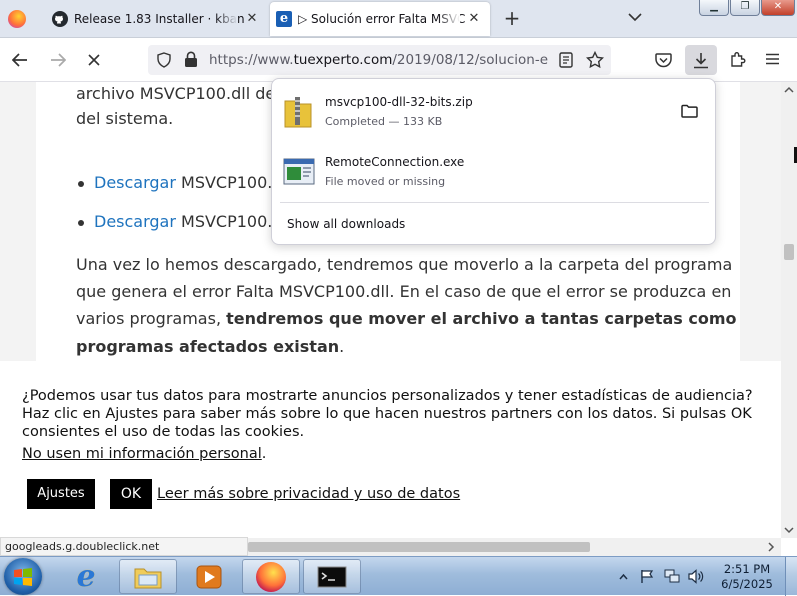 The height and width of the screenshot is (596, 797). I want to click on scroll-down-arrow-icon, so click(789, 530).